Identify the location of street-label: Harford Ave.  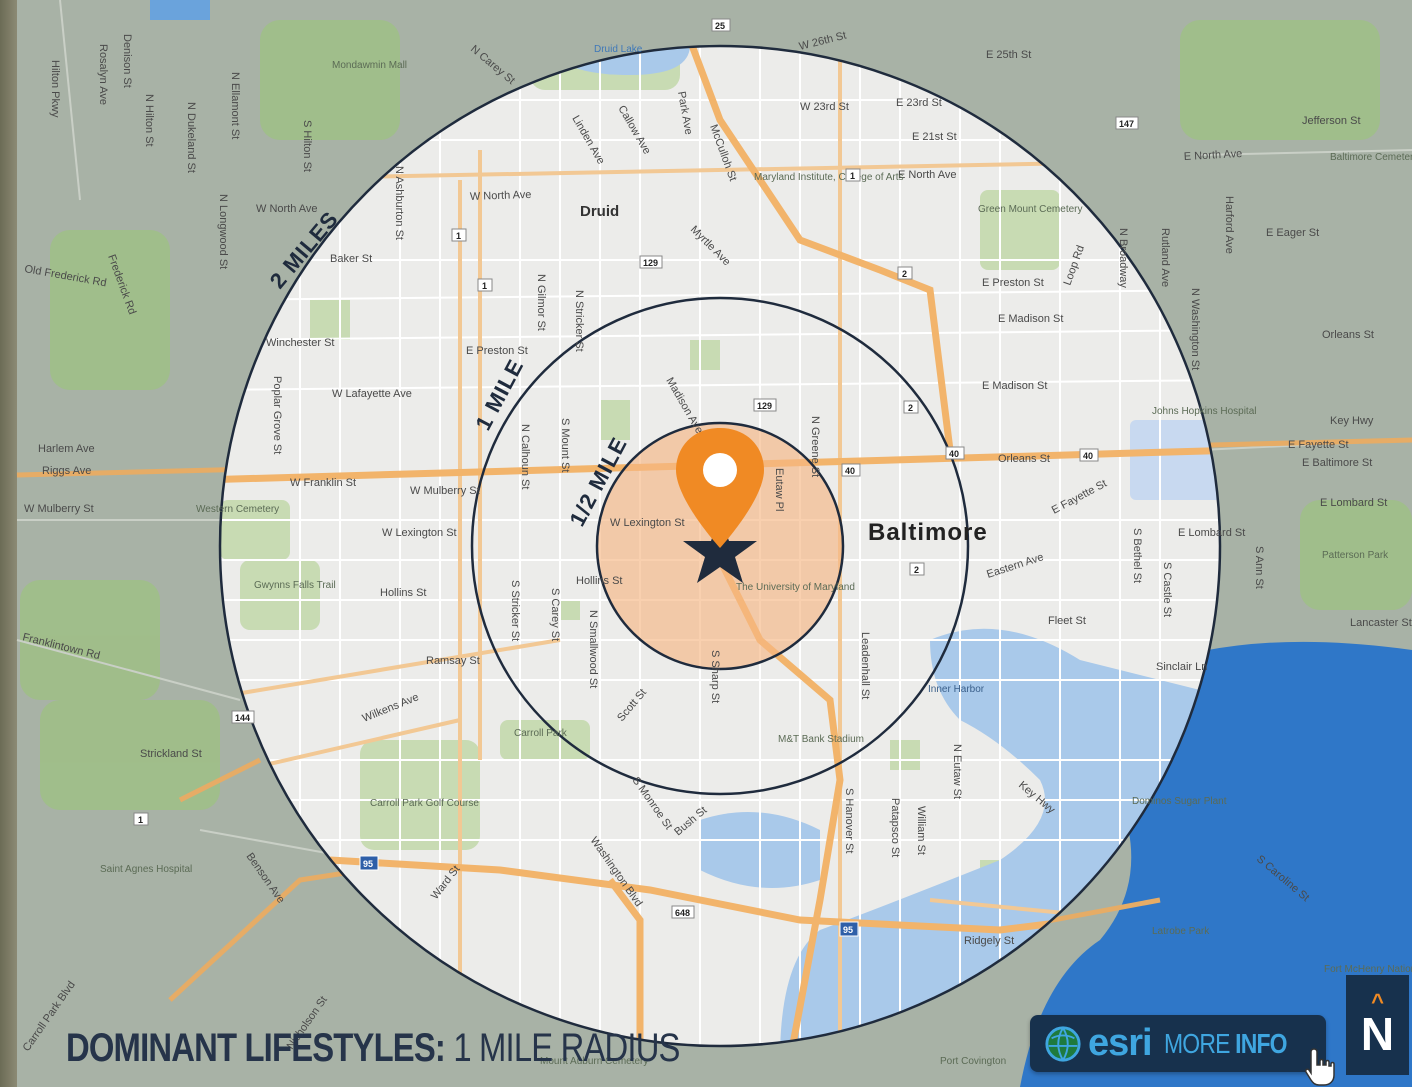
(1229, 225).